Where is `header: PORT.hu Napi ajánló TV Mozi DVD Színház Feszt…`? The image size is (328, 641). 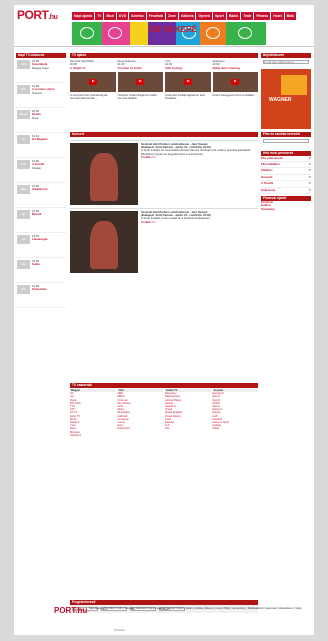 header: PORT.hu Napi ajánló TV Mozi DVD Színház Feszt… is located at coordinates (164, 26).